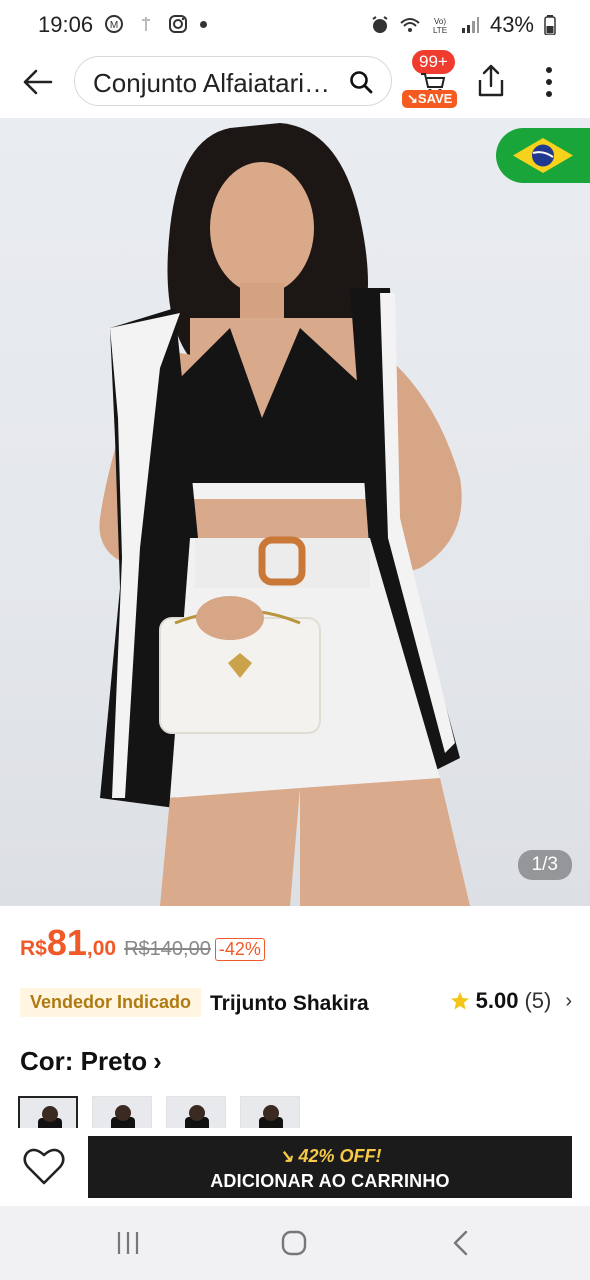 The width and height of the screenshot is (590, 1280). What do you see at coordinates (412, 98) in the screenshot?
I see `save-arrow-icon: ↘` at bounding box center [412, 98].